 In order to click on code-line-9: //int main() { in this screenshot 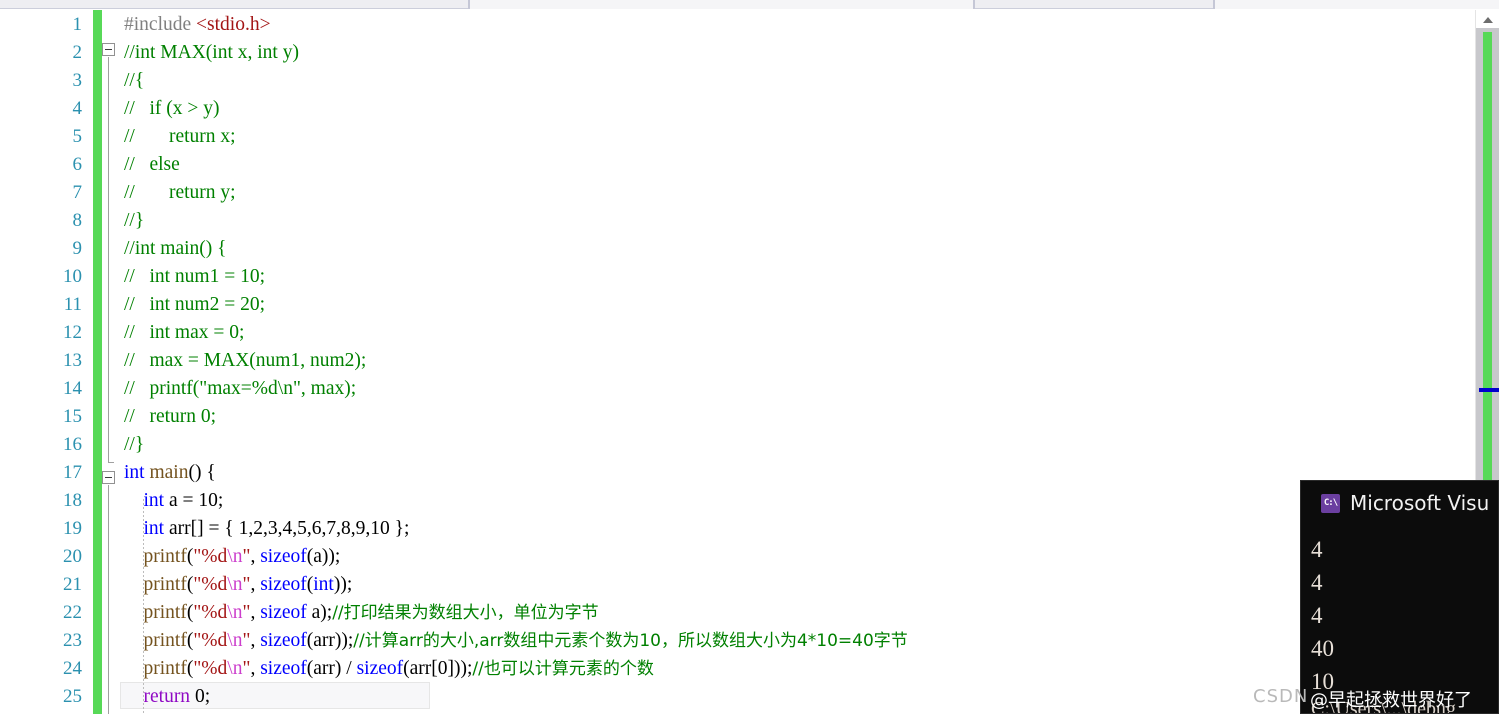, I will do `click(175, 249)`.